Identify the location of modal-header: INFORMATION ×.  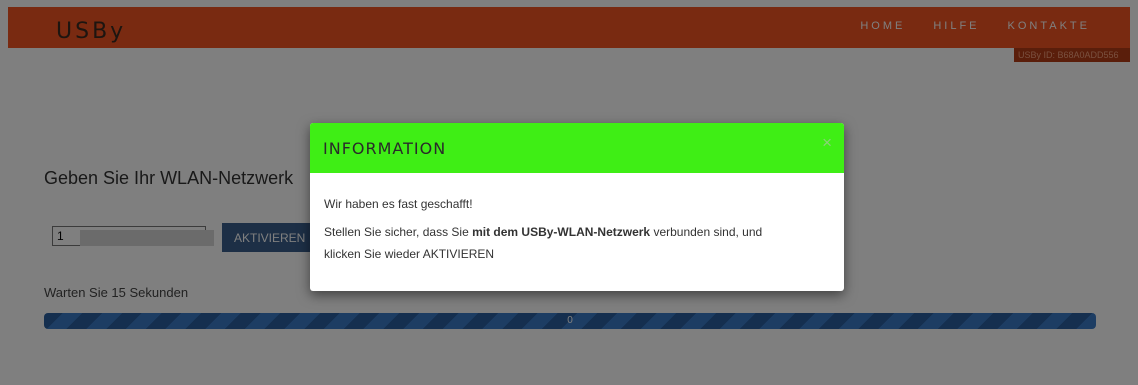
(577, 148).